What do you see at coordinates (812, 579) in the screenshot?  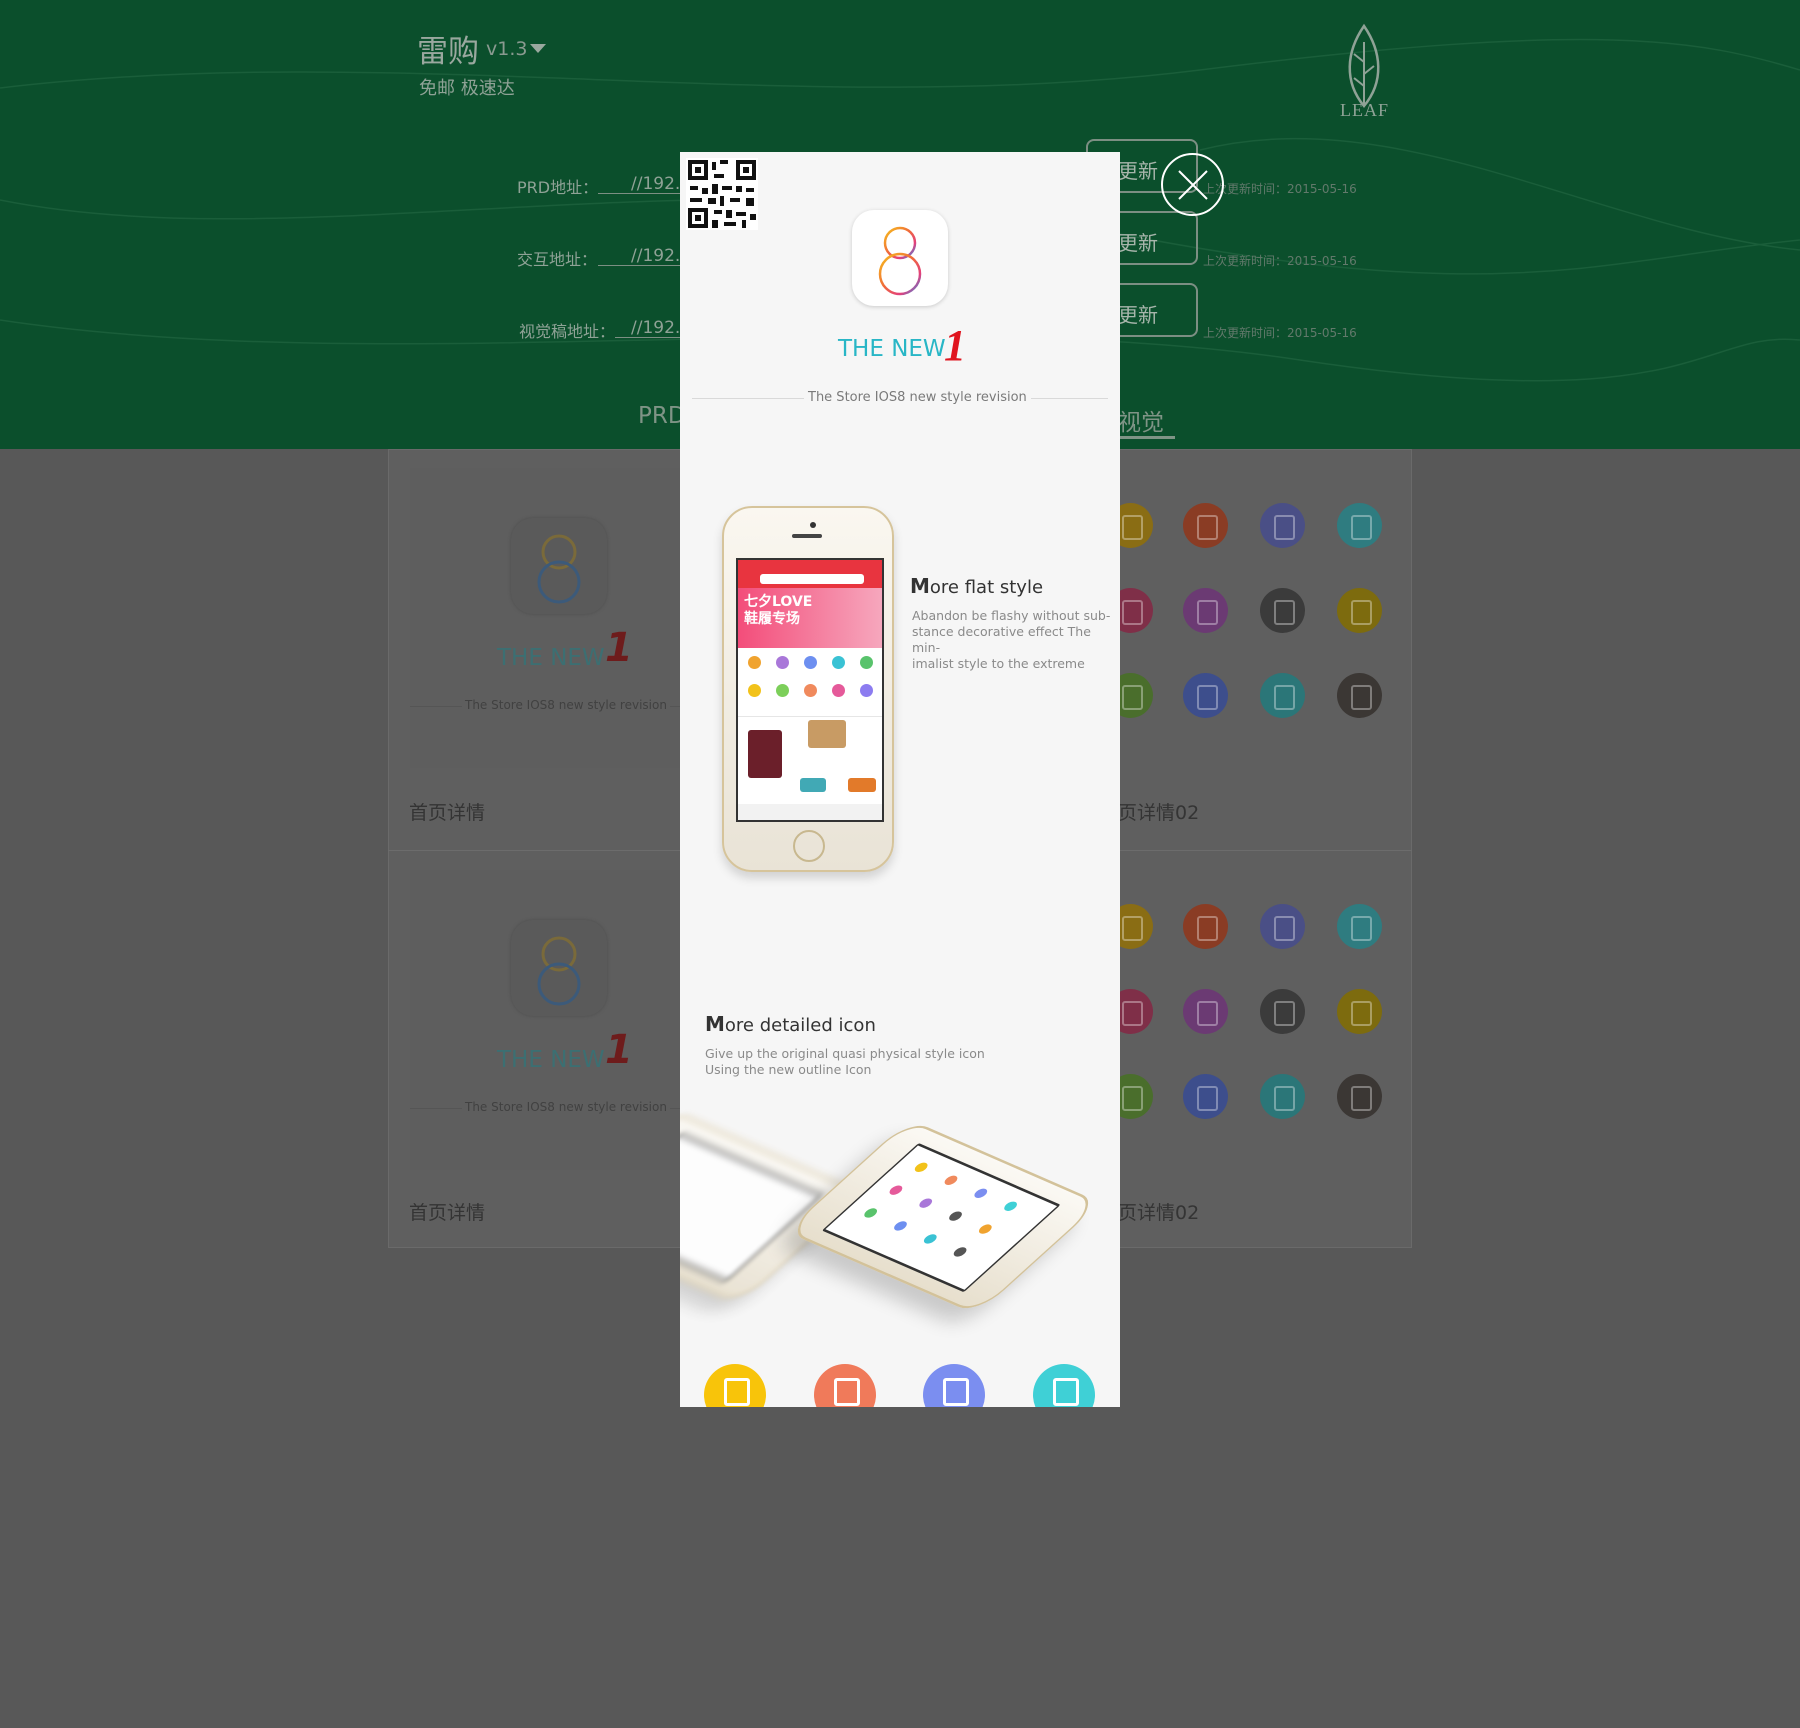 I see `app-search-bar` at bounding box center [812, 579].